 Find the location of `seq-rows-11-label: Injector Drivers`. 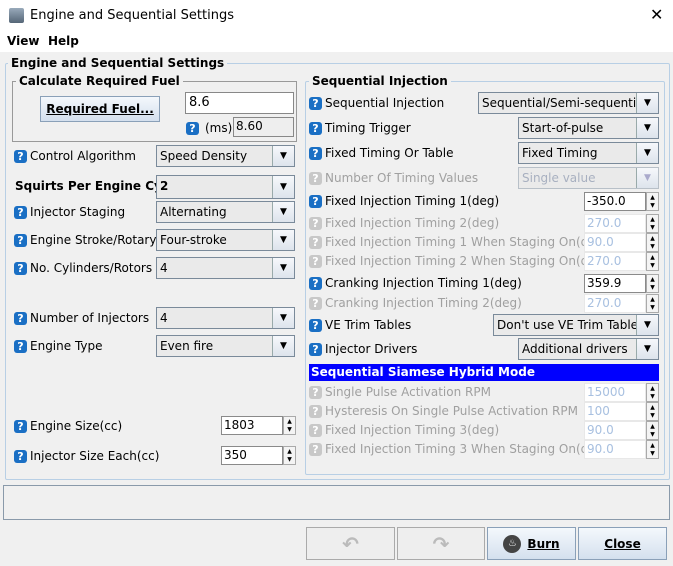

seq-rows-11-label: Injector Drivers is located at coordinates (371, 349).